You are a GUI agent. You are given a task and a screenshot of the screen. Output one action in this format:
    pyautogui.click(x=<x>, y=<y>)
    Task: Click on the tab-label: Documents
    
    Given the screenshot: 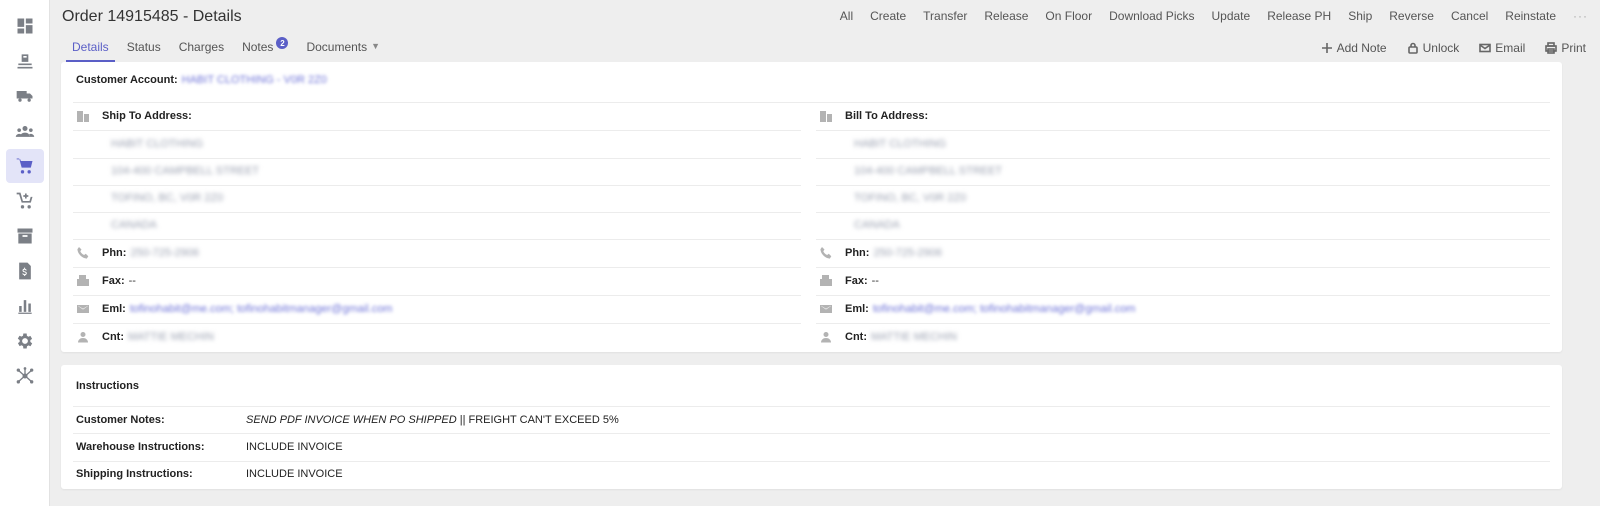 What is the action you would take?
    pyautogui.click(x=337, y=47)
    